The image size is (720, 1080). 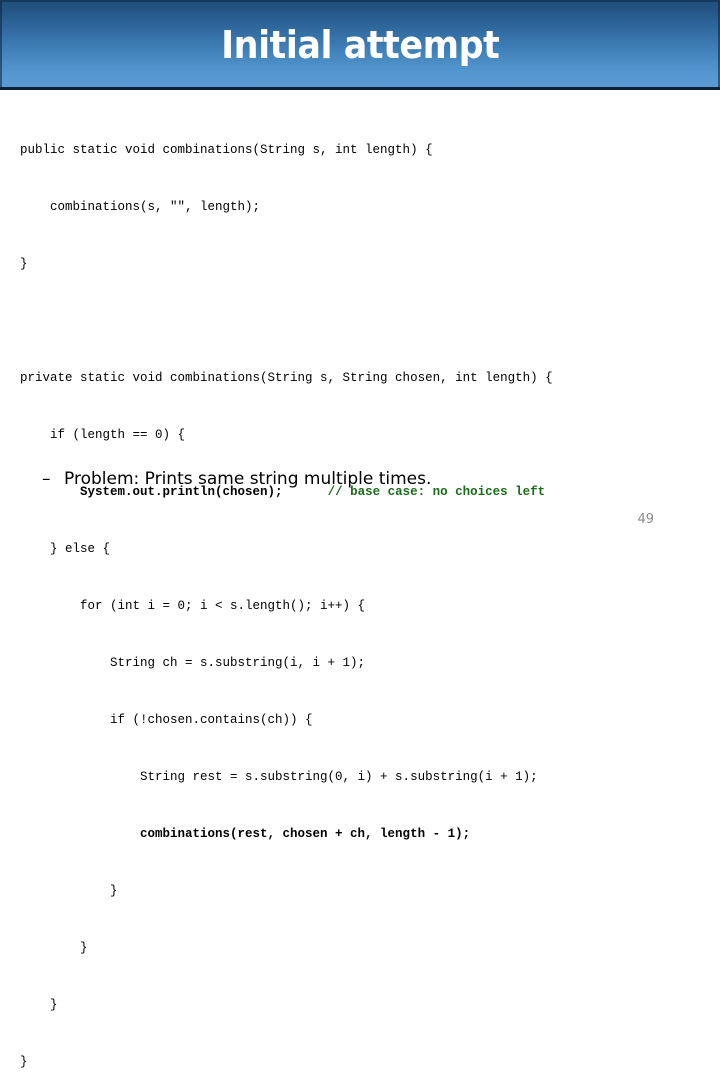 I want to click on page-title: Initial attempt, so click(x=360, y=44).